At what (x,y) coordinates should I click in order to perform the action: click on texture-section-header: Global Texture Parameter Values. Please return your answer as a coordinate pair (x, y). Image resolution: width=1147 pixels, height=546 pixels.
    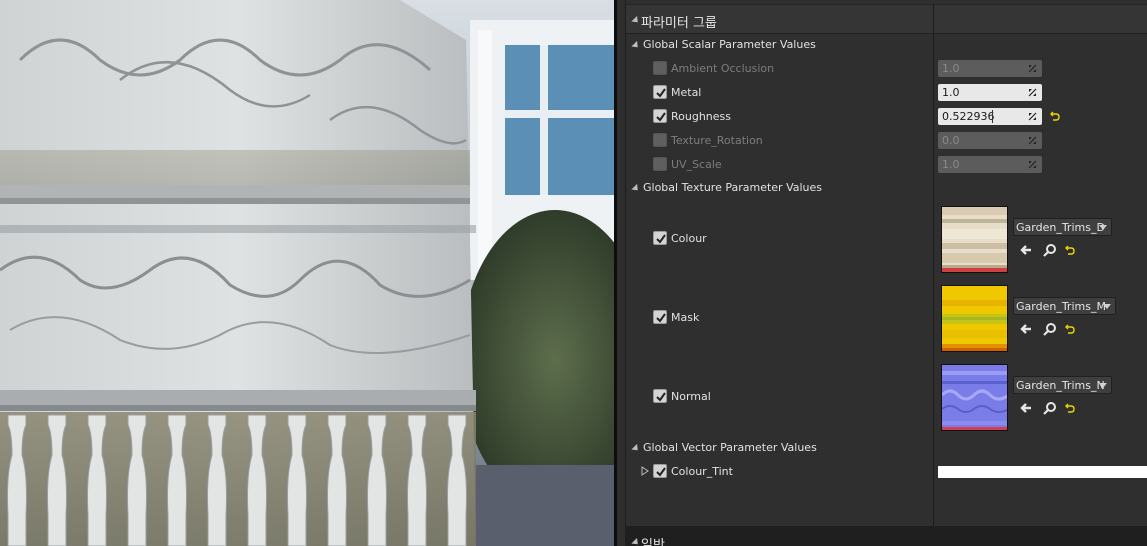
    Looking at the image, I should click on (886, 189).